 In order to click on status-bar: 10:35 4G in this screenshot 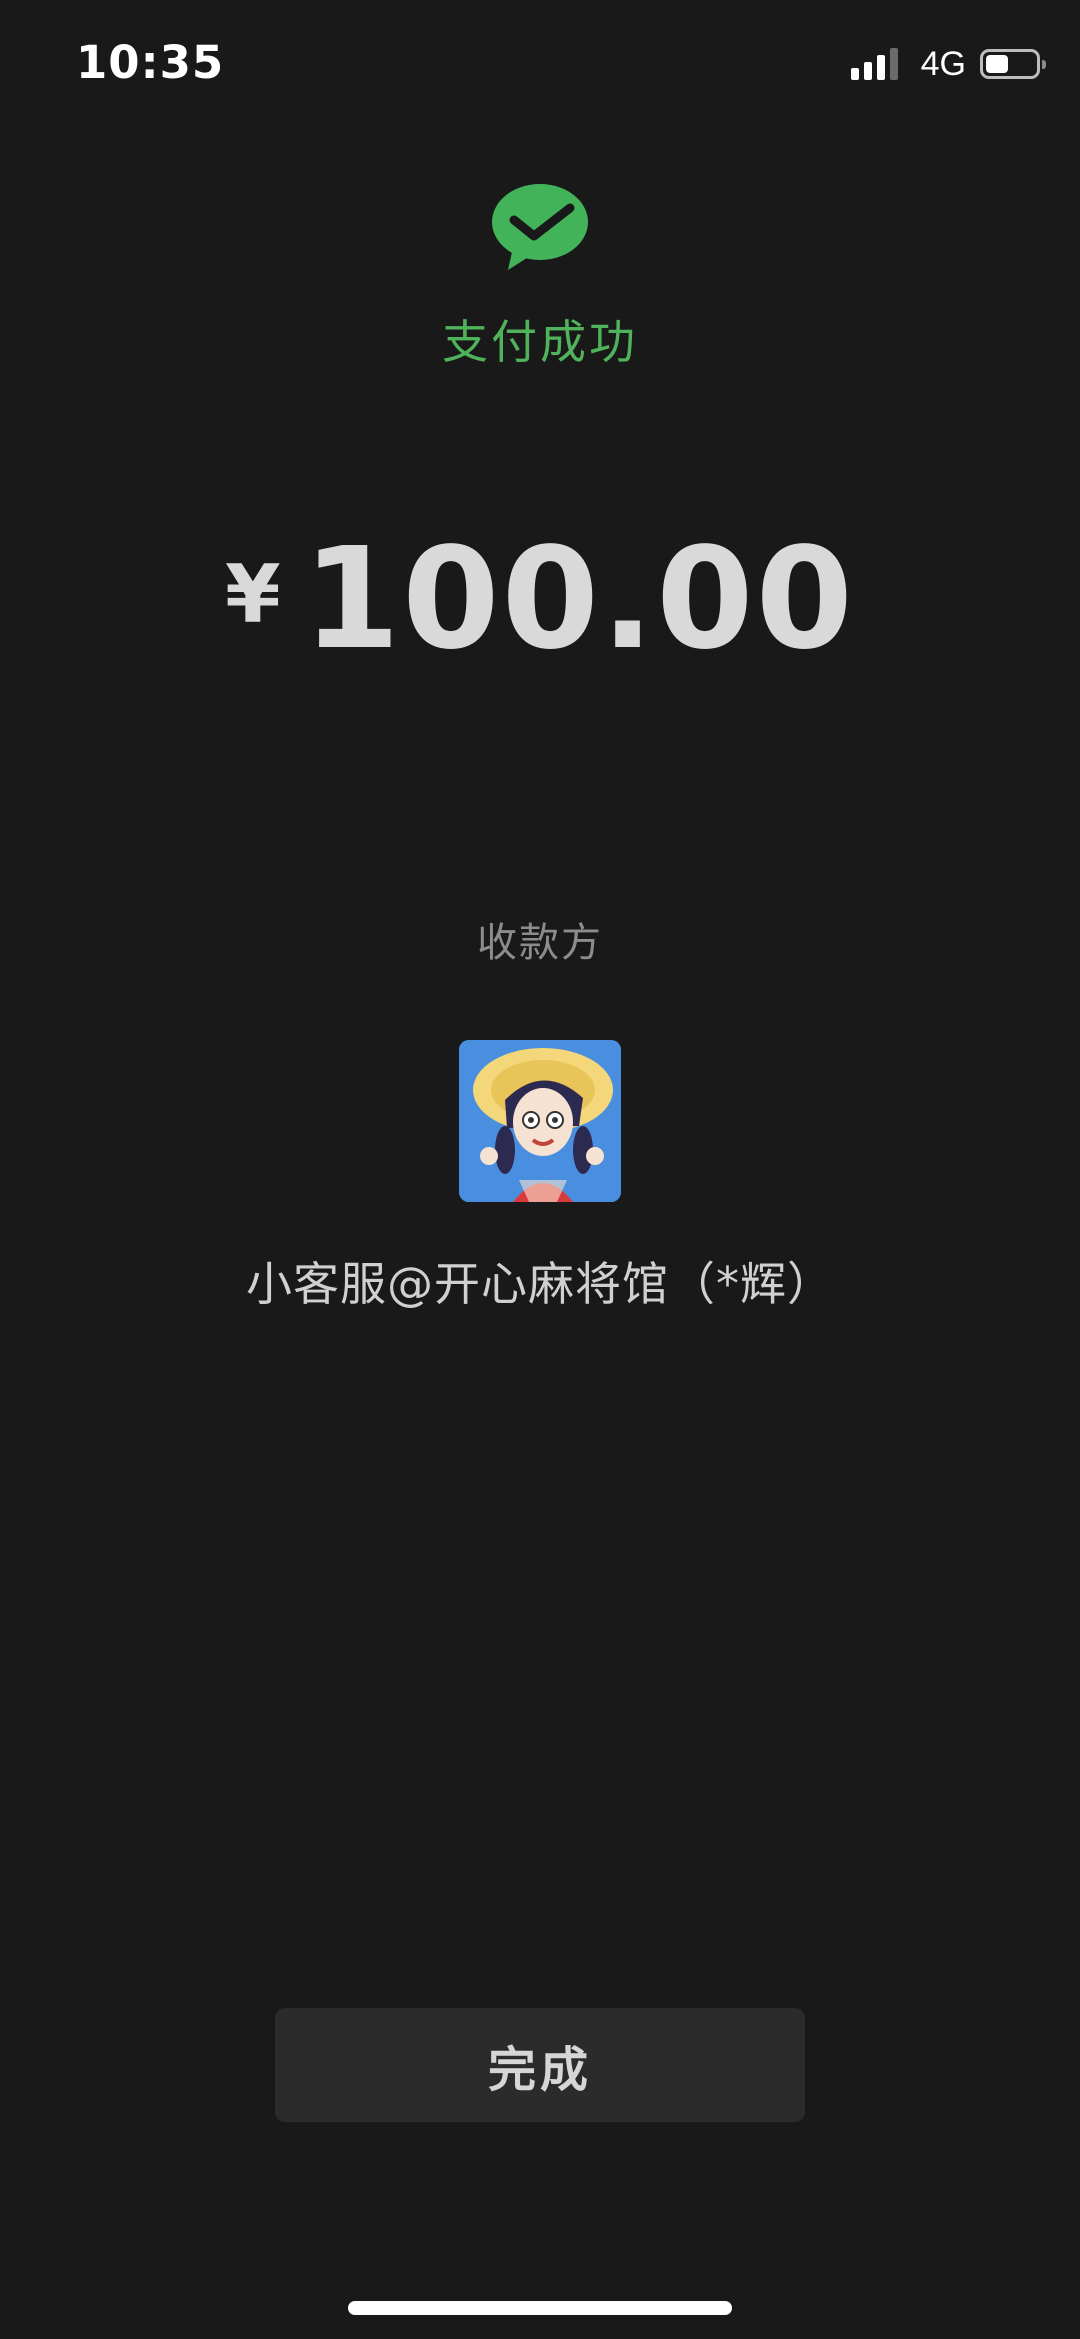, I will do `click(540, 65)`.